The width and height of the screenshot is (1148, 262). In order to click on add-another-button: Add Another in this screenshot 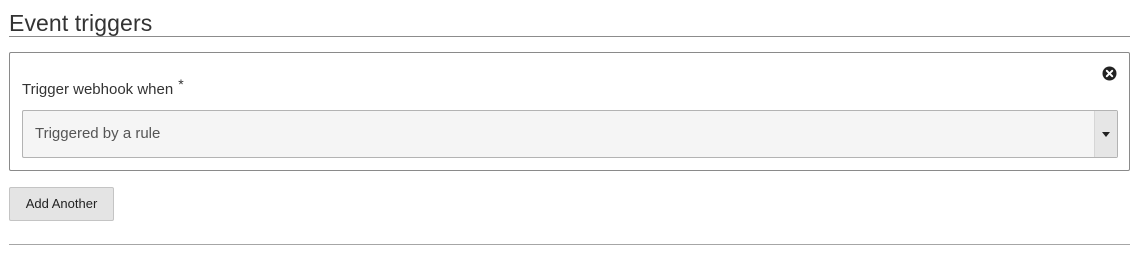, I will do `click(61, 204)`.